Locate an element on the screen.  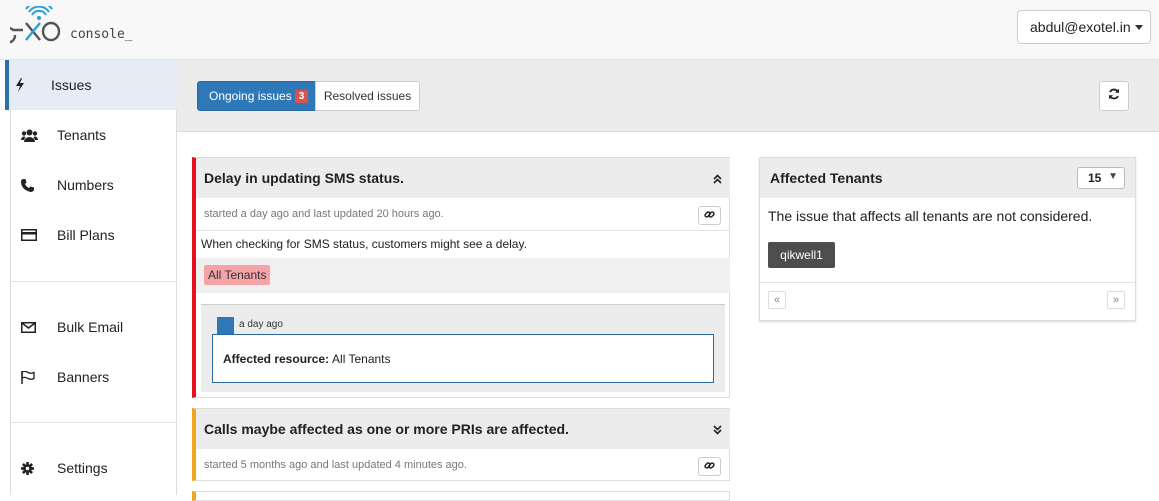
sidebar-item-label: Bulk Email is located at coordinates (90, 327).